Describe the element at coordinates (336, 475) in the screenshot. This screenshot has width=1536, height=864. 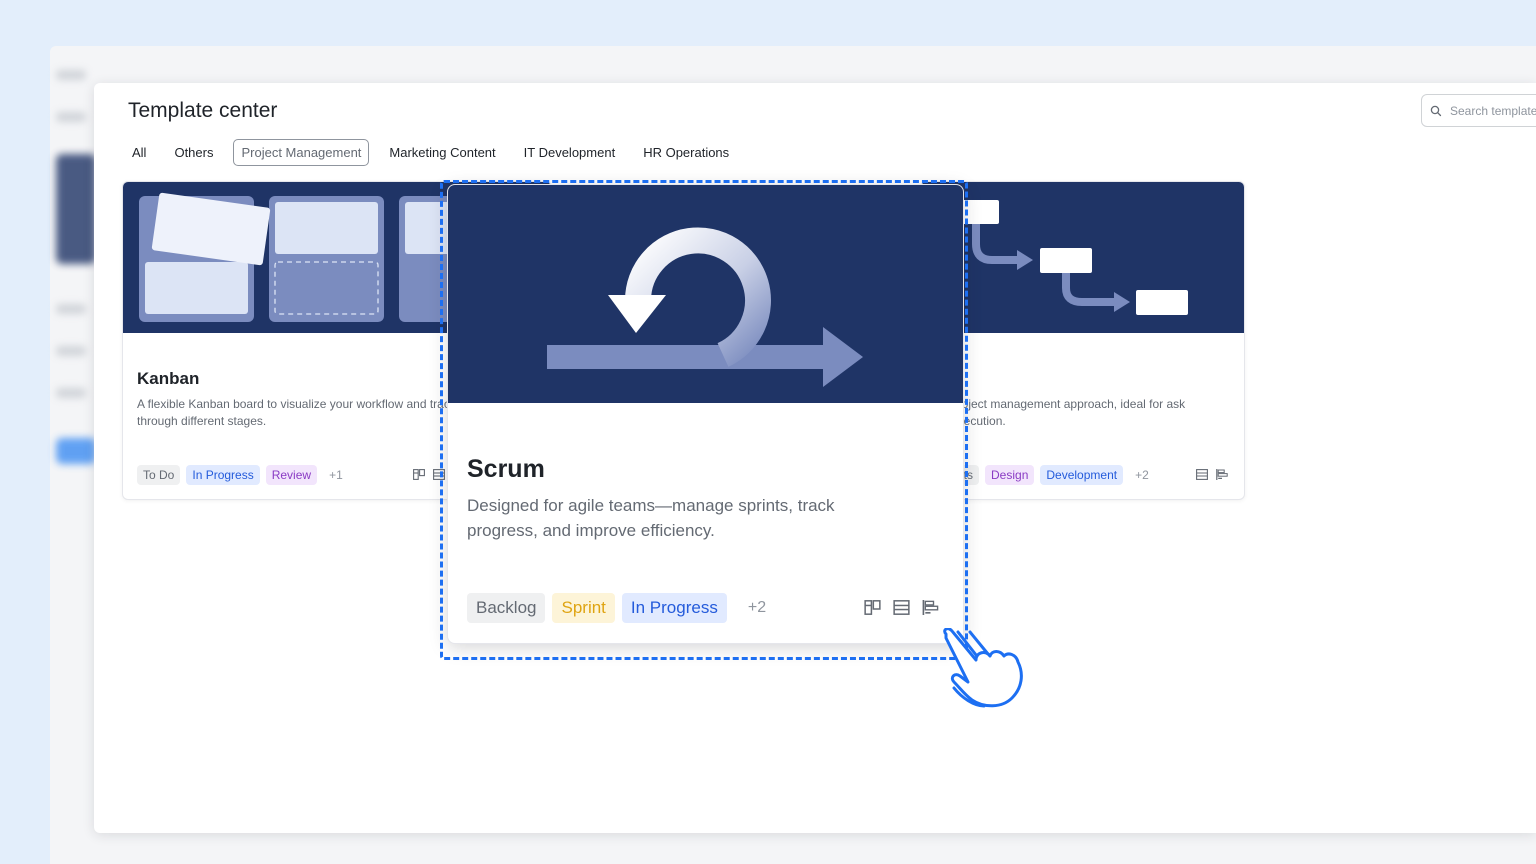
I see `more-tags-count: +1` at that location.